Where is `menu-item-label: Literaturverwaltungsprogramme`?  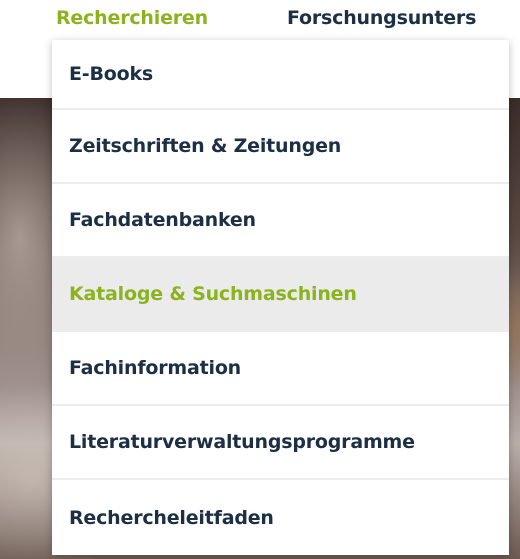
menu-item-label: Literaturverwaltungsprogramme is located at coordinates (242, 442).